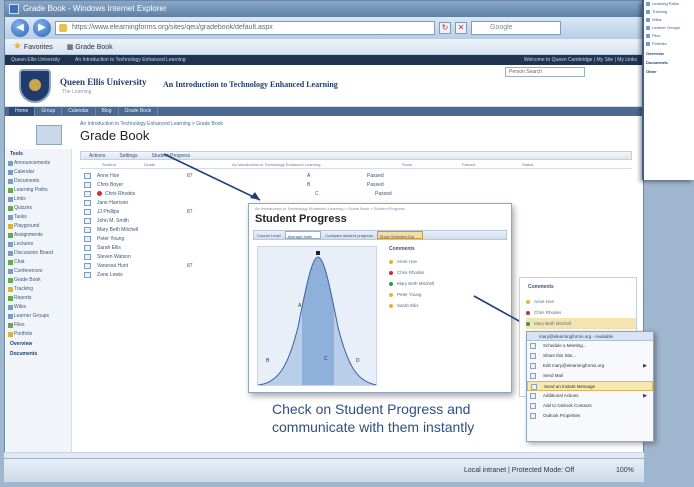  Describe the element at coordinates (447, 294) in the screenshot. I see `comment-item: Peter Young` at that location.